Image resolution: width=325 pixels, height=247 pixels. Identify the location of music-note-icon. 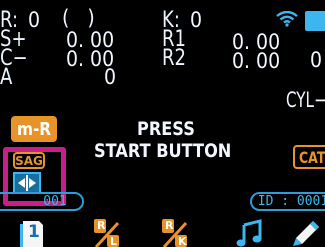
(249, 233).